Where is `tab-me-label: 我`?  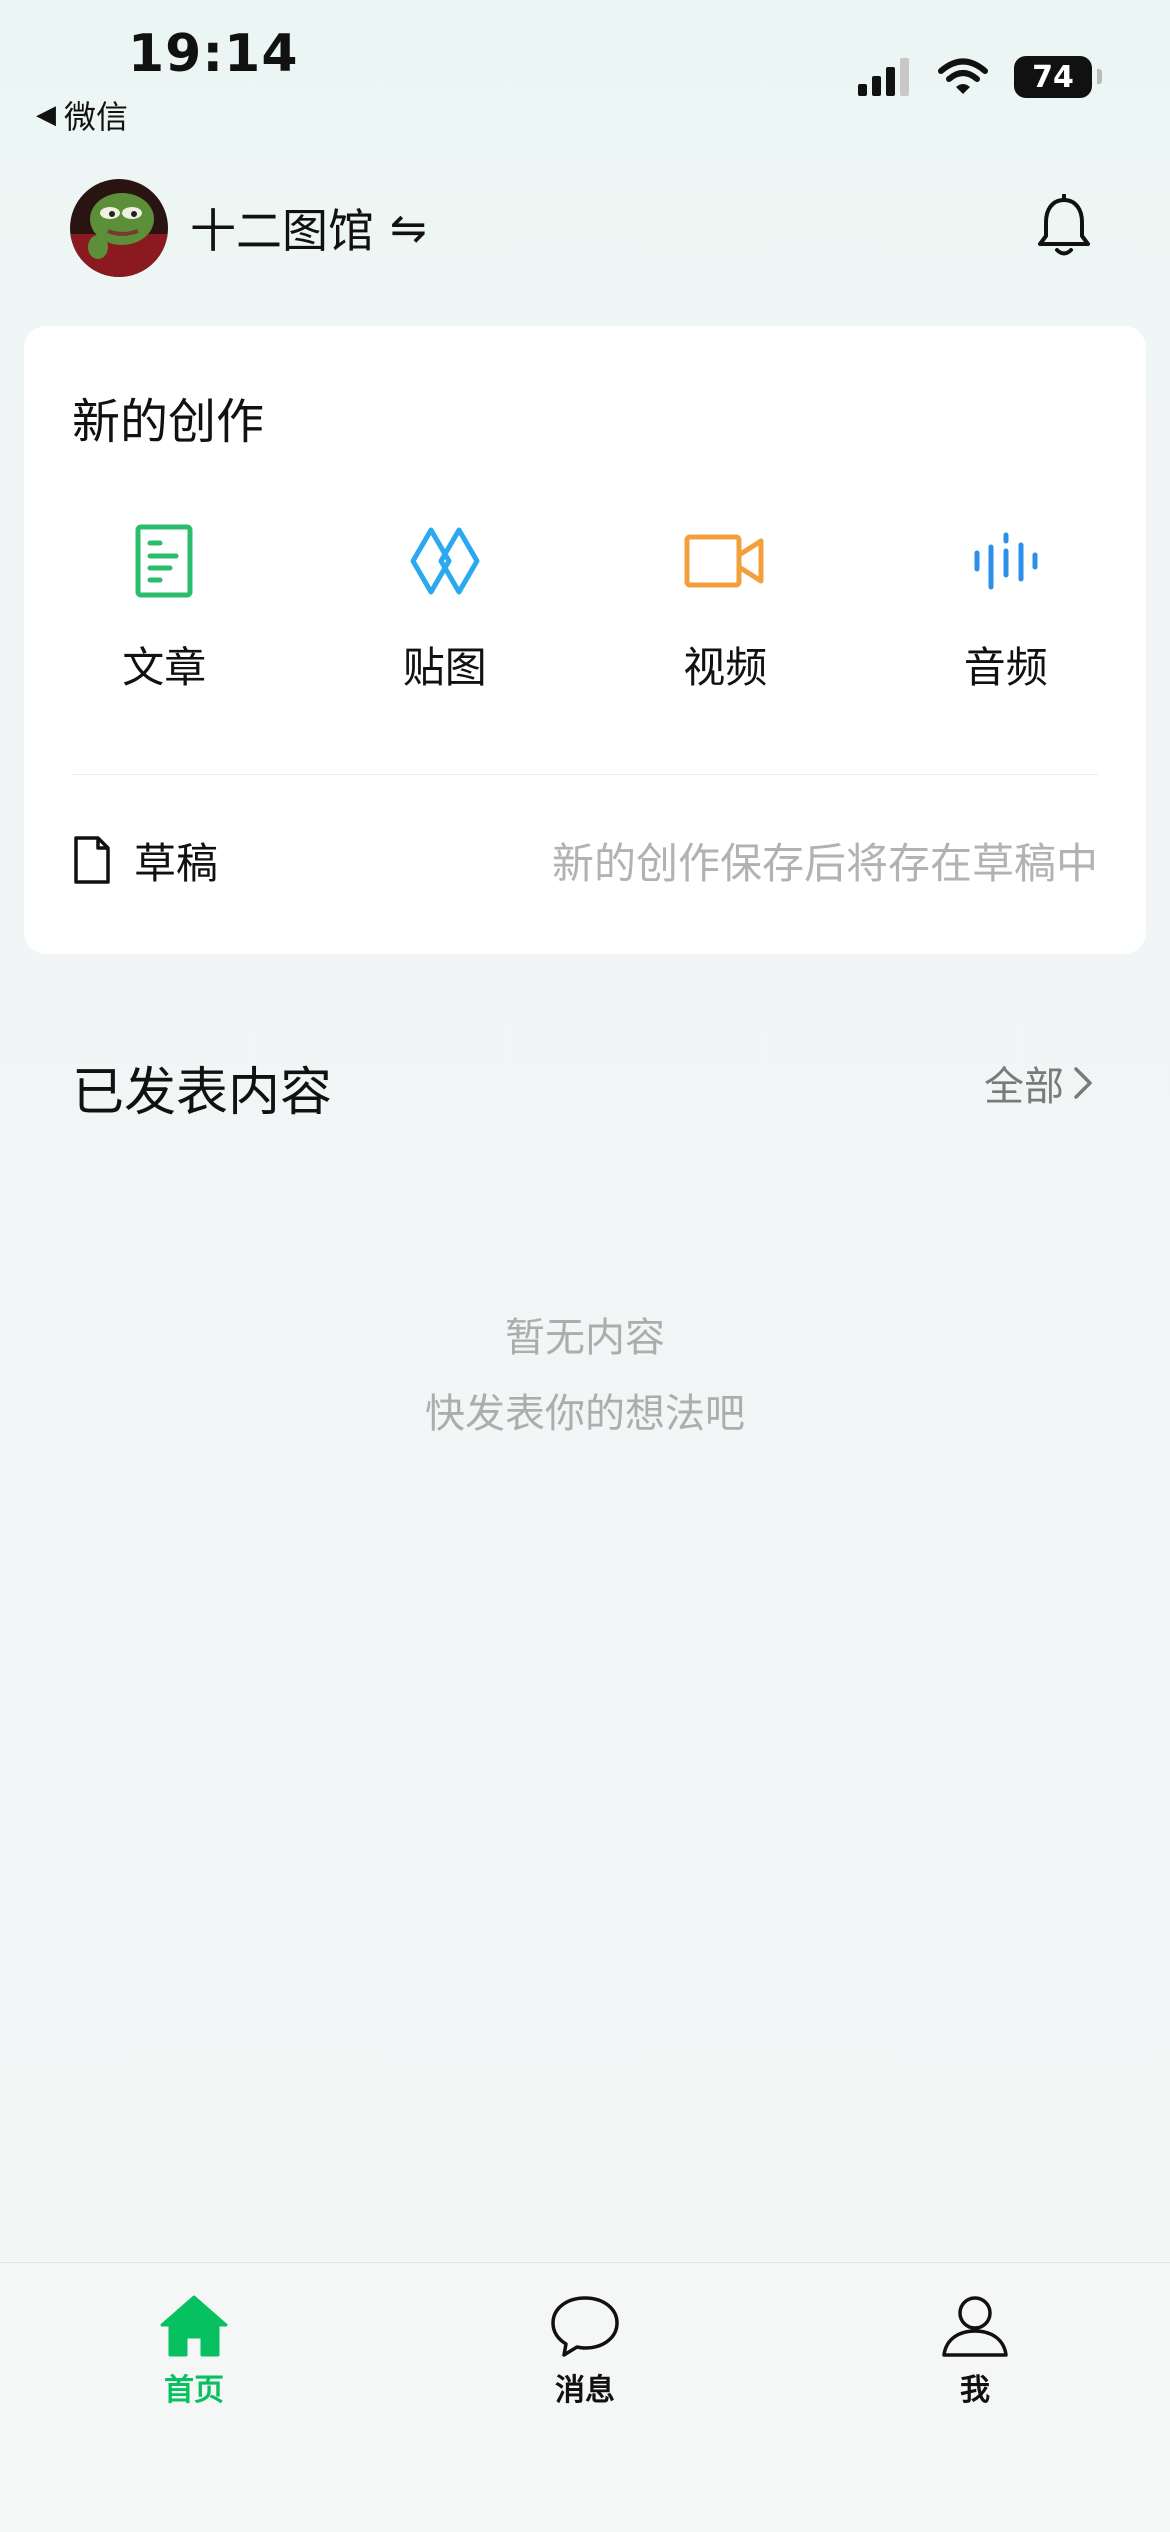
tab-me-label: 我 is located at coordinates (975, 2390).